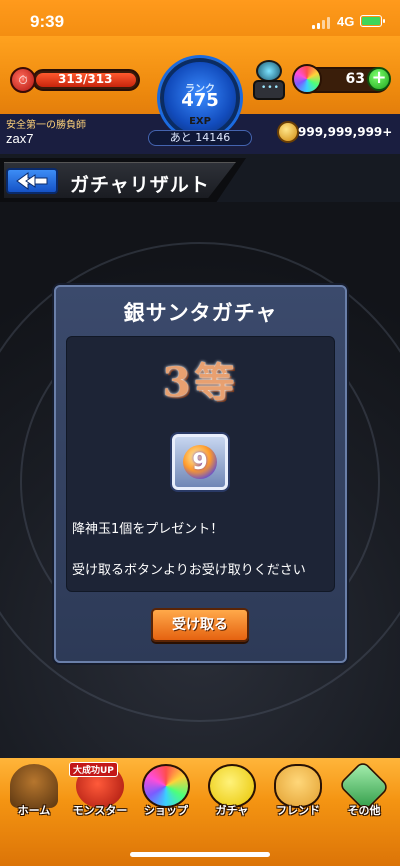 The width and height of the screenshot is (400, 866). Describe the element at coordinates (288, 132) in the screenshot. I see `coin-icon` at that location.